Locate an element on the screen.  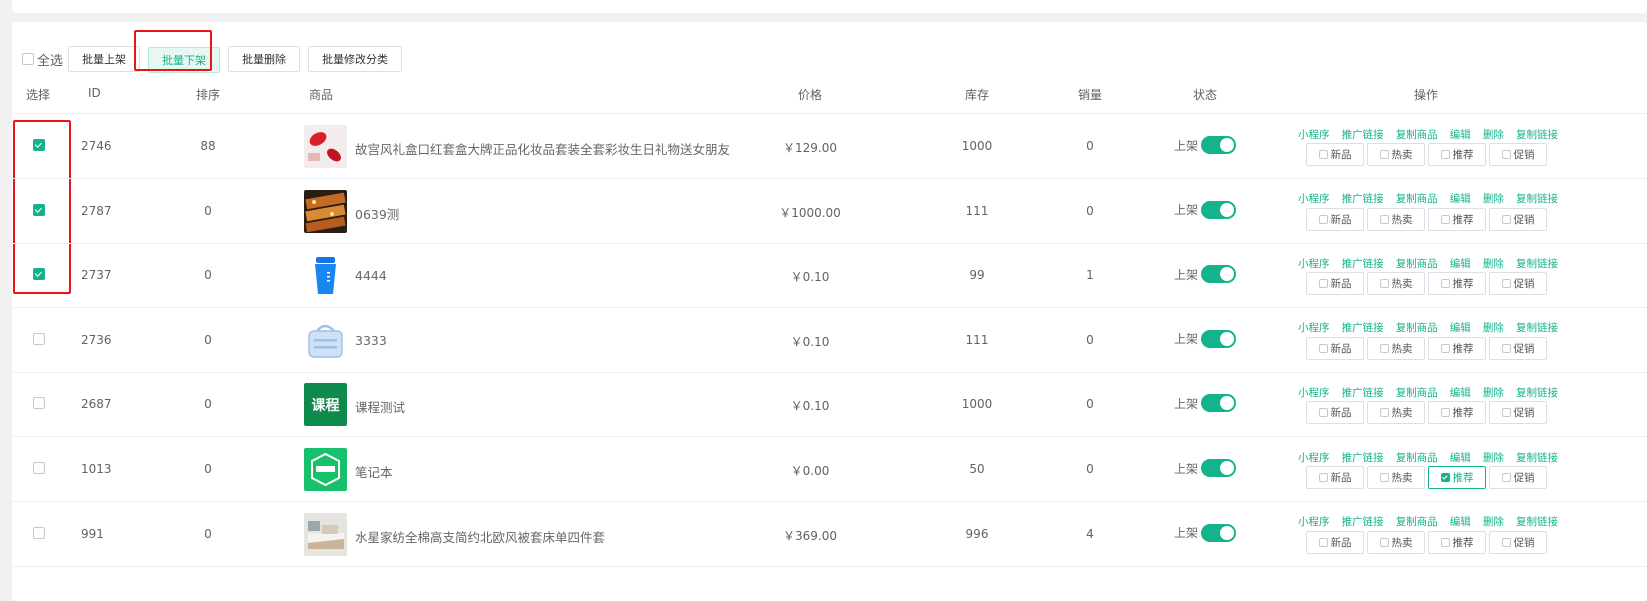
bulk-delist-button: 批量下架 is located at coordinates (184, 60).